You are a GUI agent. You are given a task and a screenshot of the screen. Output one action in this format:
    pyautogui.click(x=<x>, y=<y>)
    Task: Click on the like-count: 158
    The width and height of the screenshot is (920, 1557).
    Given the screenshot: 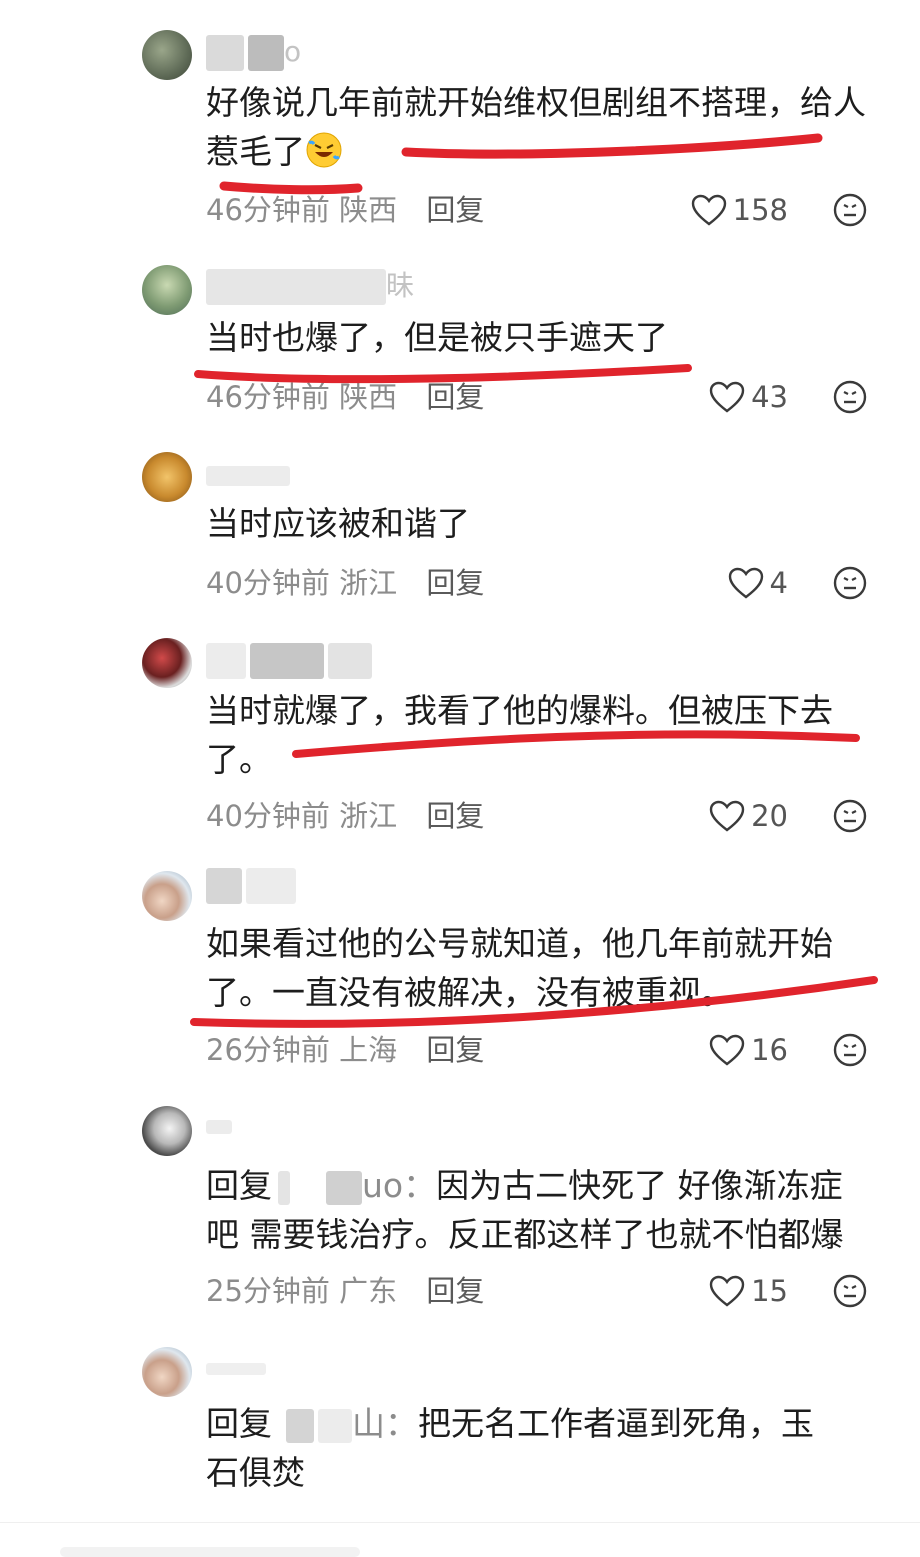 What is the action you would take?
    pyautogui.click(x=760, y=210)
    